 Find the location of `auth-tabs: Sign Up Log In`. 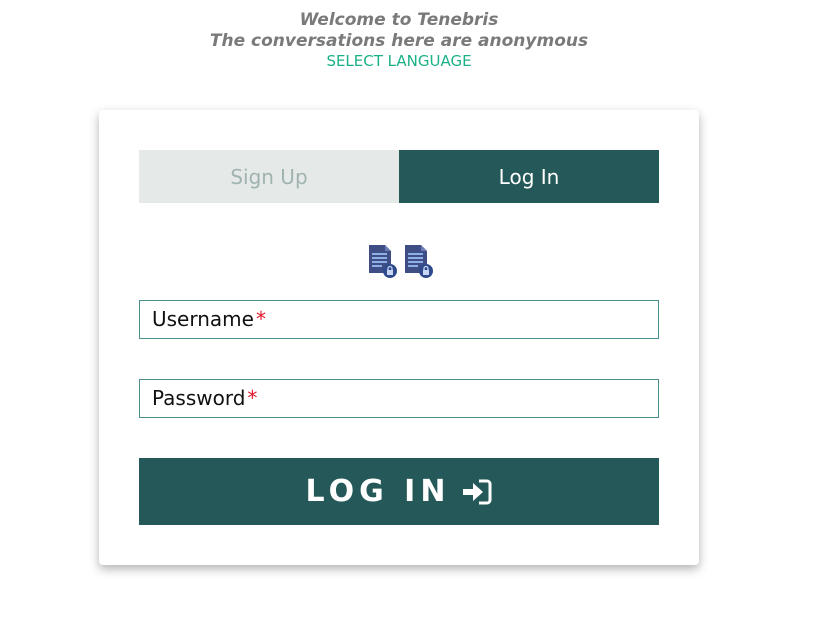

auth-tabs: Sign Up Log In is located at coordinates (399, 176).